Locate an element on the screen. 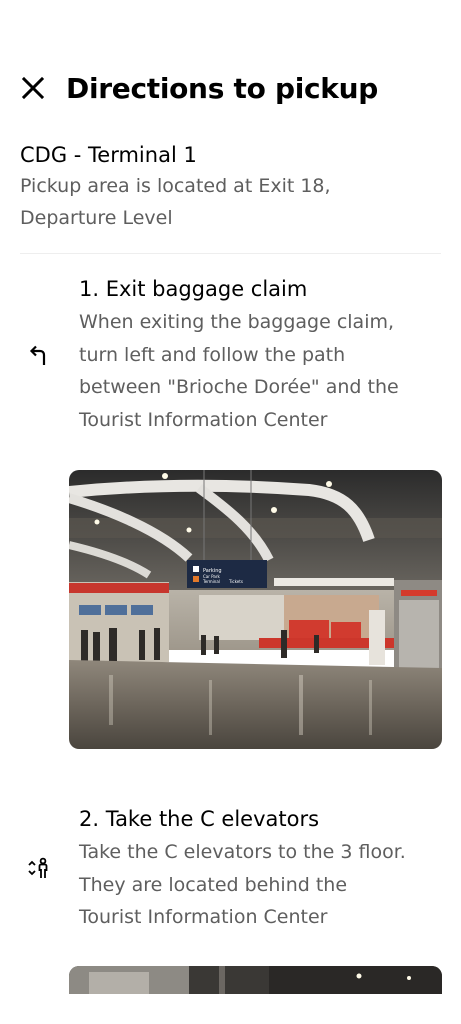 This screenshot has width=461, height=1024. step-description-line: Take the C elevators to the 3 floor. is located at coordinates (242, 852).